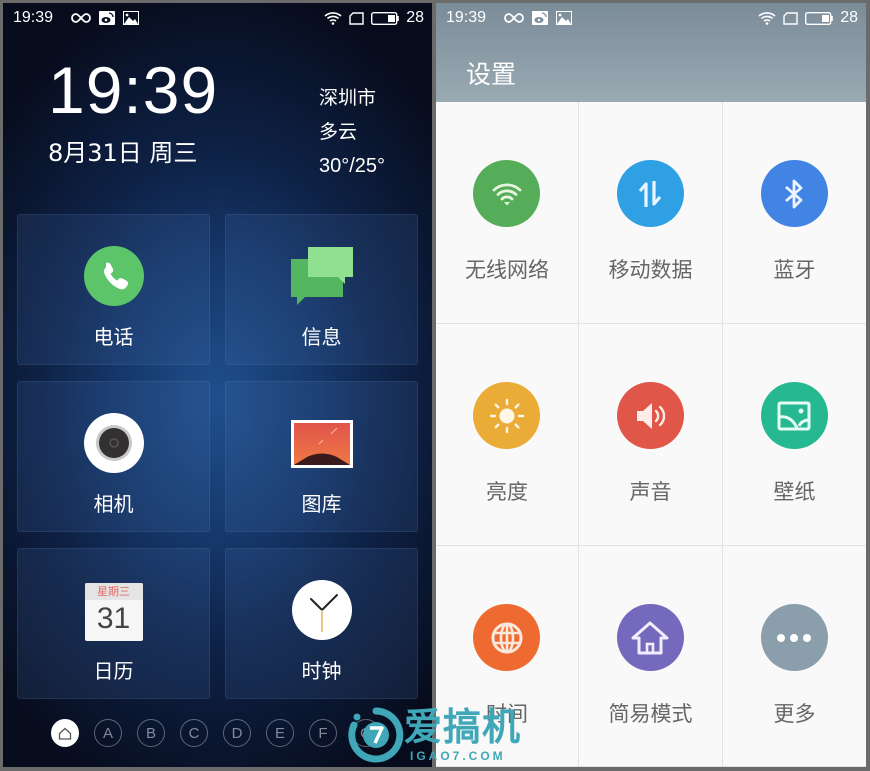  What do you see at coordinates (108, 733) in the screenshot?
I see `pager-page-a: A` at bounding box center [108, 733].